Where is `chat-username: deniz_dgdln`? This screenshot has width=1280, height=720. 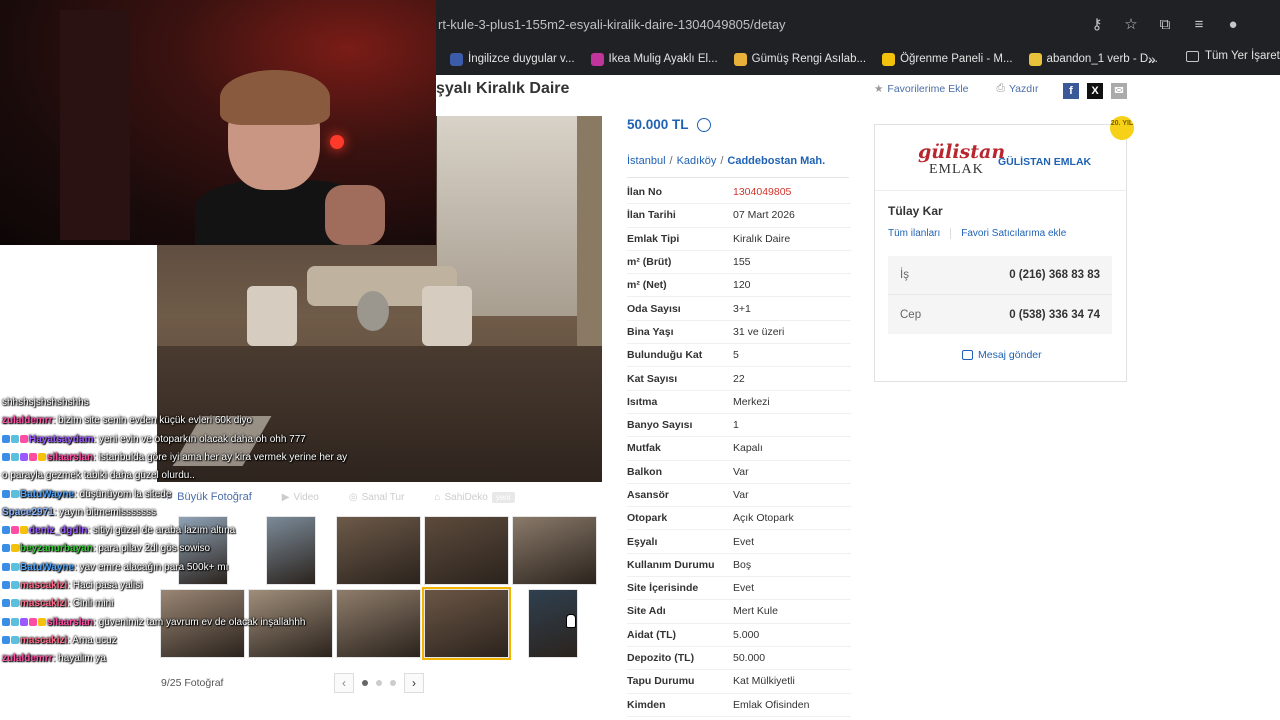 chat-username: deniz_dgdln is located at coordinates (58, 531).